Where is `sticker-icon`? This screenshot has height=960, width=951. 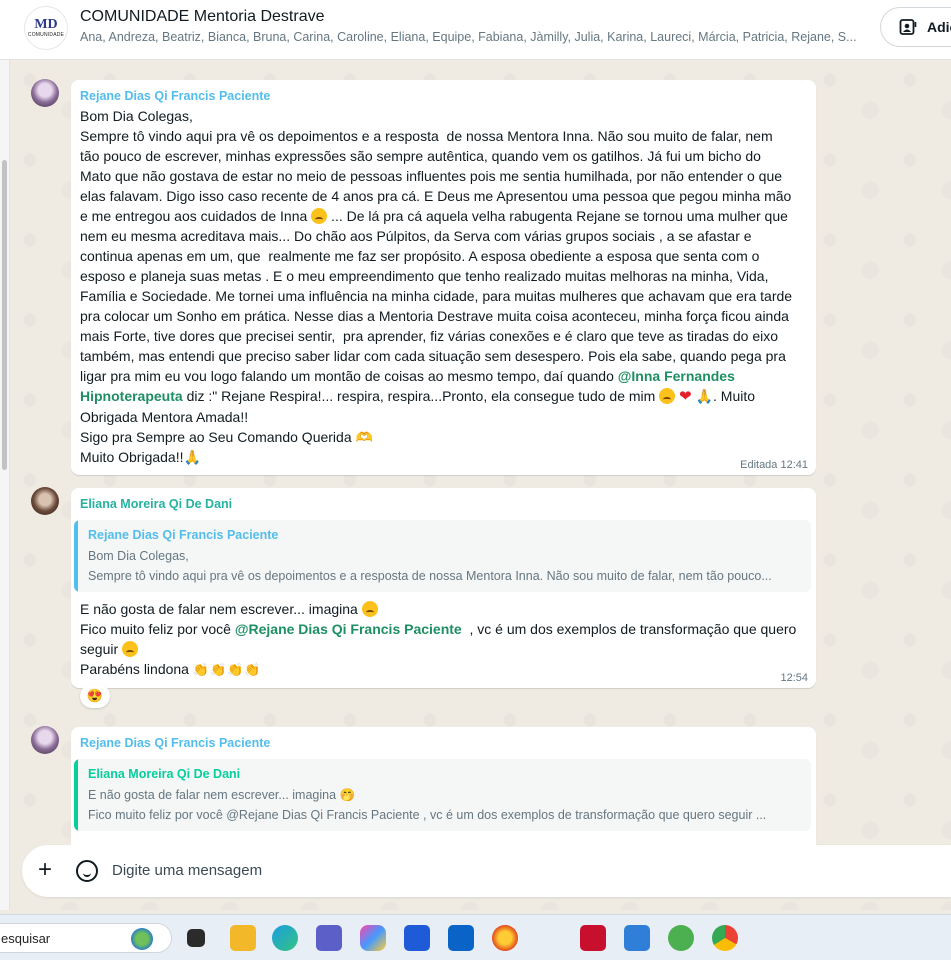 sticker-icon is located at coordinates (87, 871).